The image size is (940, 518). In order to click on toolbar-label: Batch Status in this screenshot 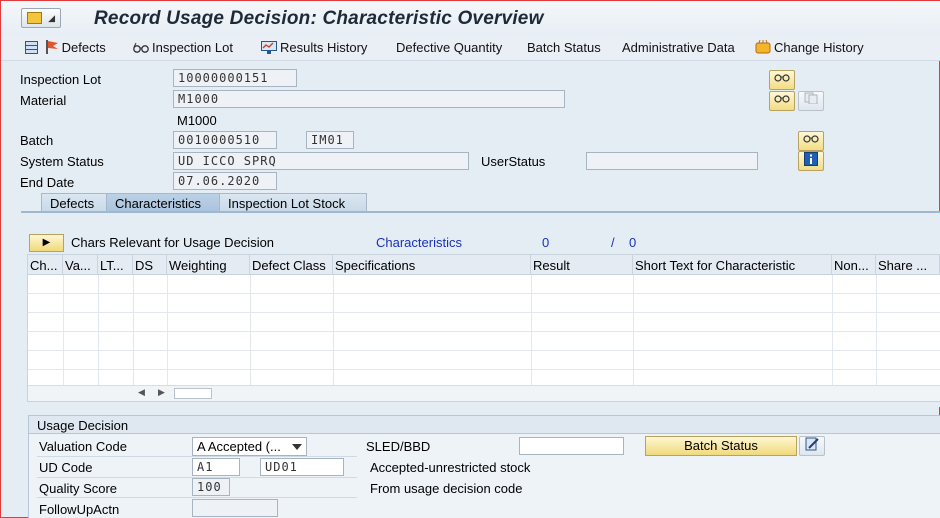, I will do `click(564, 47)`.